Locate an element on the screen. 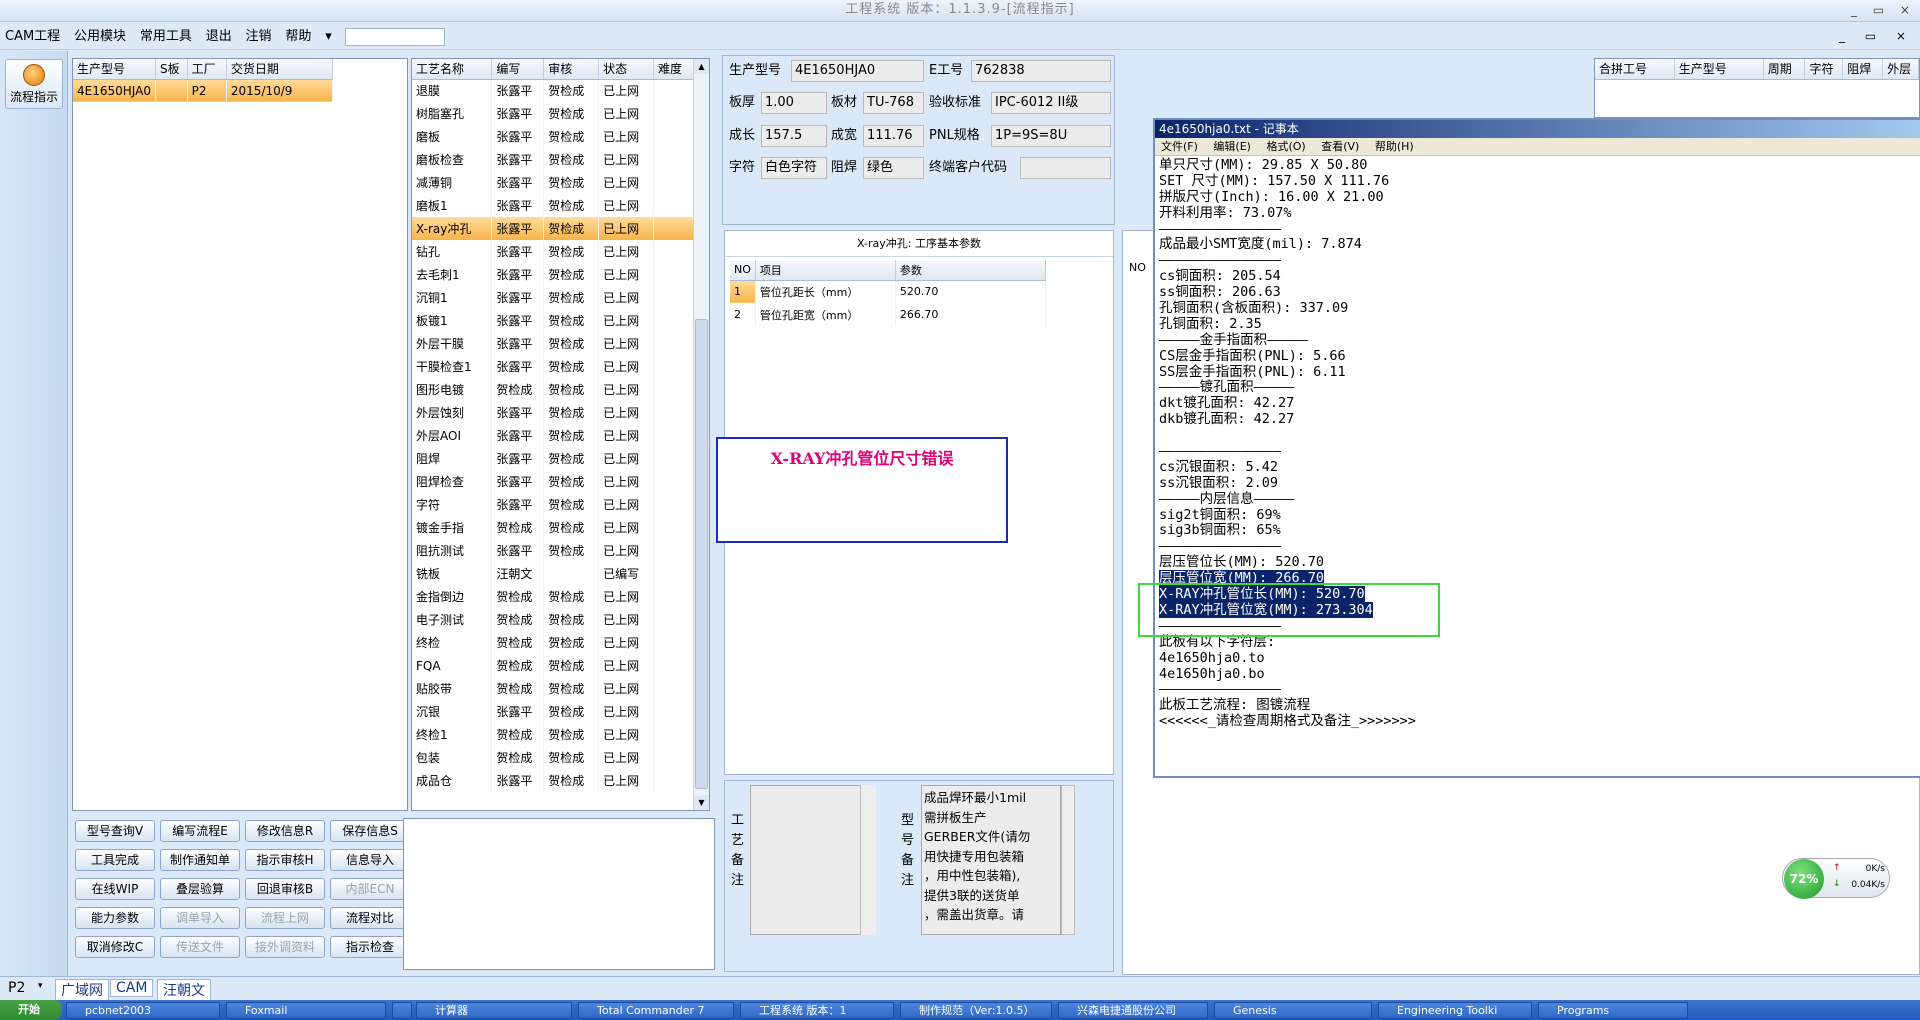 The height and width of the screenshot is (1020, 1920). table-row: 减薄铜 张露平 贺检成 已上网 is located at coordinates (553, 182).